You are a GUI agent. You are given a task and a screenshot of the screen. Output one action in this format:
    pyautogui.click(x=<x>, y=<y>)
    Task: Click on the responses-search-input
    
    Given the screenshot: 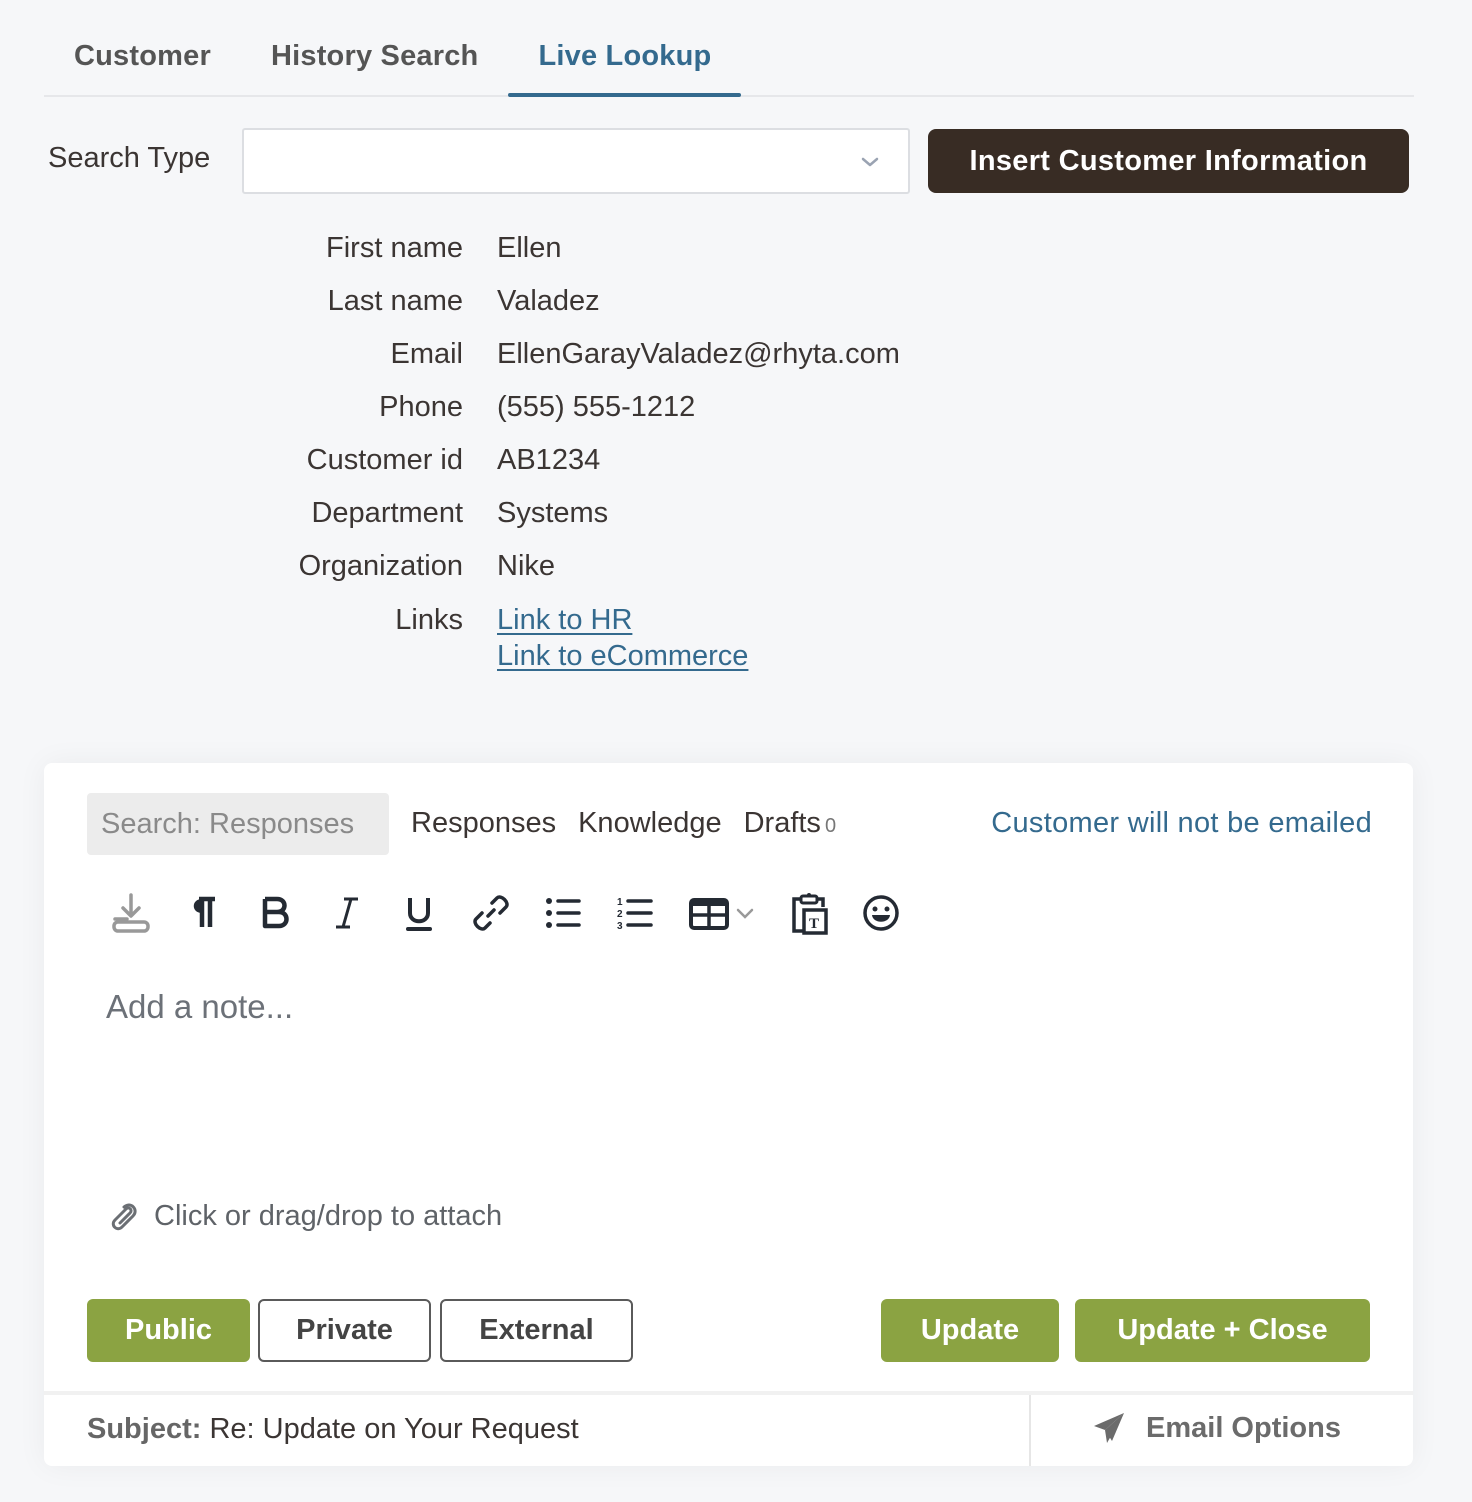 What is the action you would take?
    pyautogui.click(x=238, y=824)
    